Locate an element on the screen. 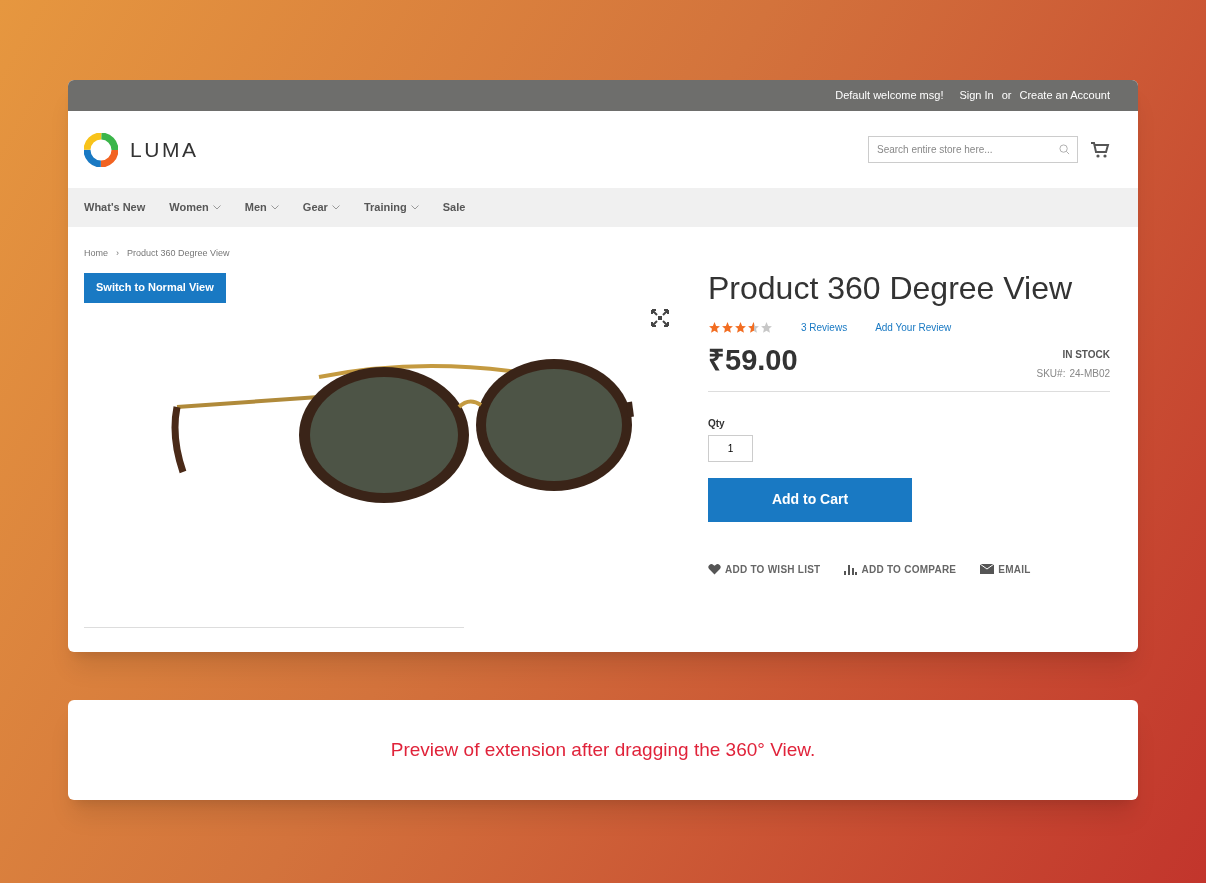 The width and height of the screenshot is (1206, 883). logo-text: LUMA is located at coordinates (164, 149).